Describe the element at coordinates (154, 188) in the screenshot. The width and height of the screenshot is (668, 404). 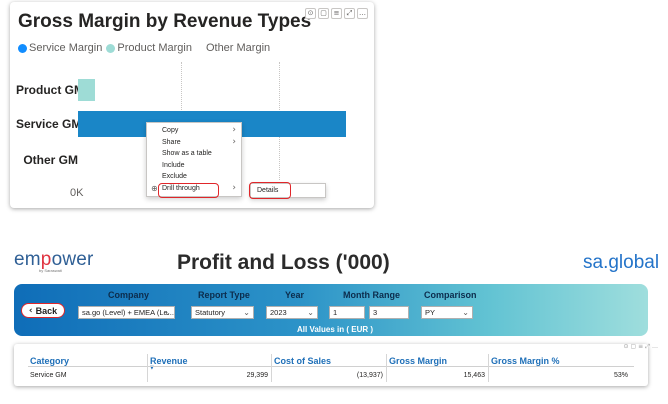
I see `drill-through-icon: ⊕` at that location.